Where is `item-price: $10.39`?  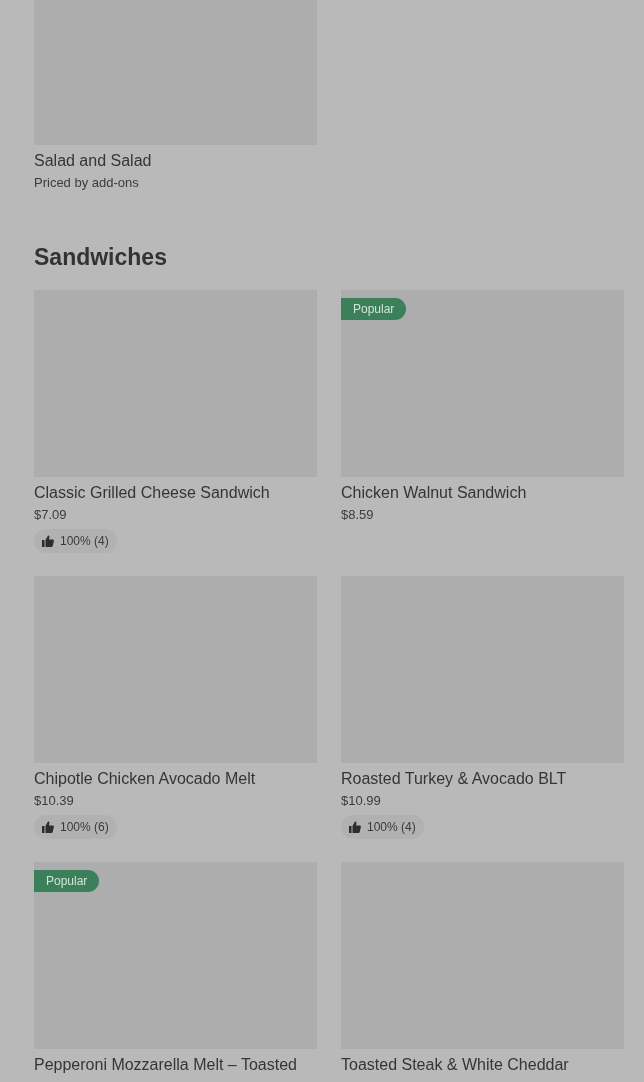 item-price: $10.39 is located at coordinates (54, 801).